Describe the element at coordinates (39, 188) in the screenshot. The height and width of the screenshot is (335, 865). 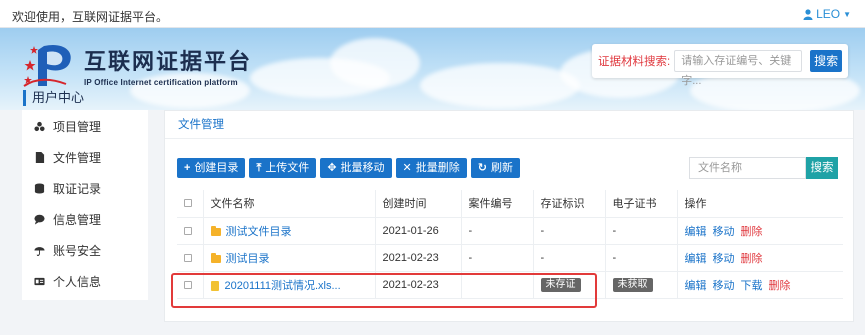
I see `record-icon` at that location.